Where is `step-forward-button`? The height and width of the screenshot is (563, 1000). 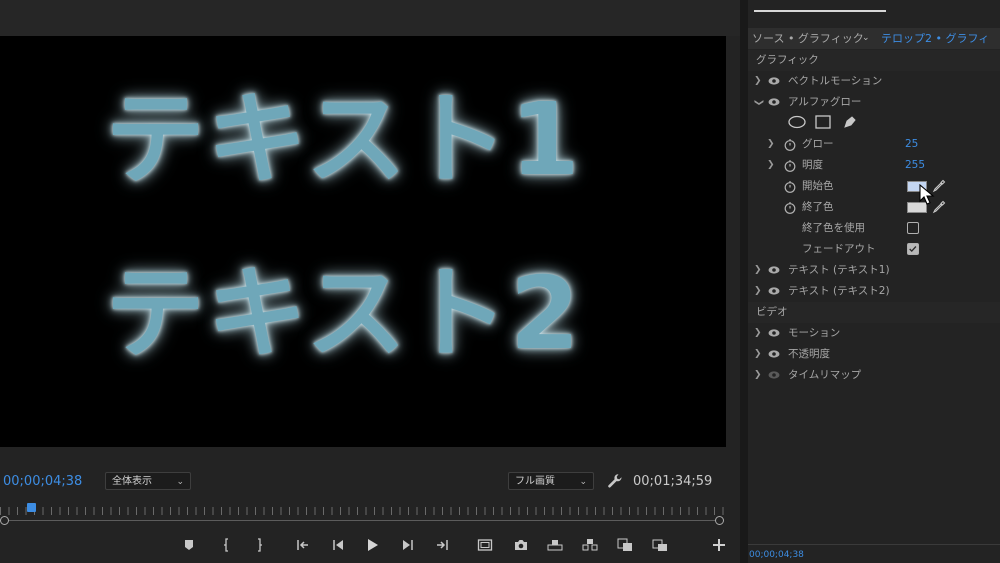 step-forward-button is located at coordinates (408, 545).